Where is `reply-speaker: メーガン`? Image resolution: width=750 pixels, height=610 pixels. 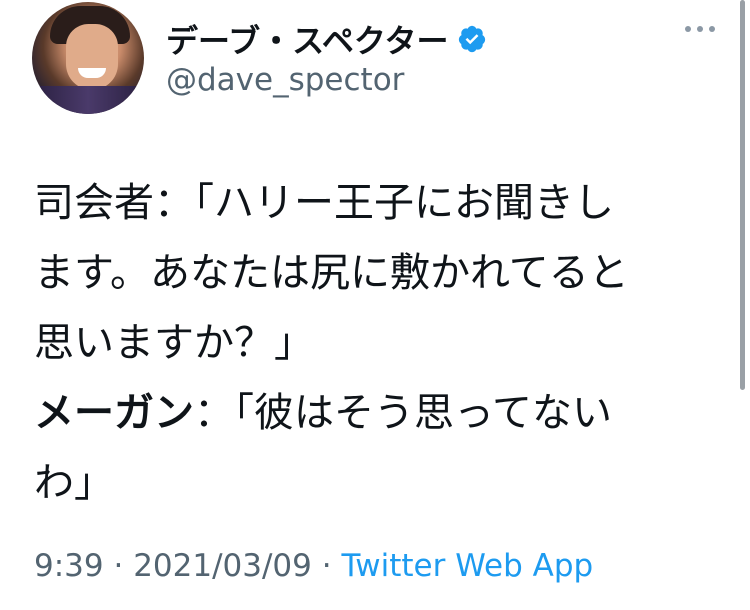 reply-speaker: メーガン is located at coordinates (114, 413).